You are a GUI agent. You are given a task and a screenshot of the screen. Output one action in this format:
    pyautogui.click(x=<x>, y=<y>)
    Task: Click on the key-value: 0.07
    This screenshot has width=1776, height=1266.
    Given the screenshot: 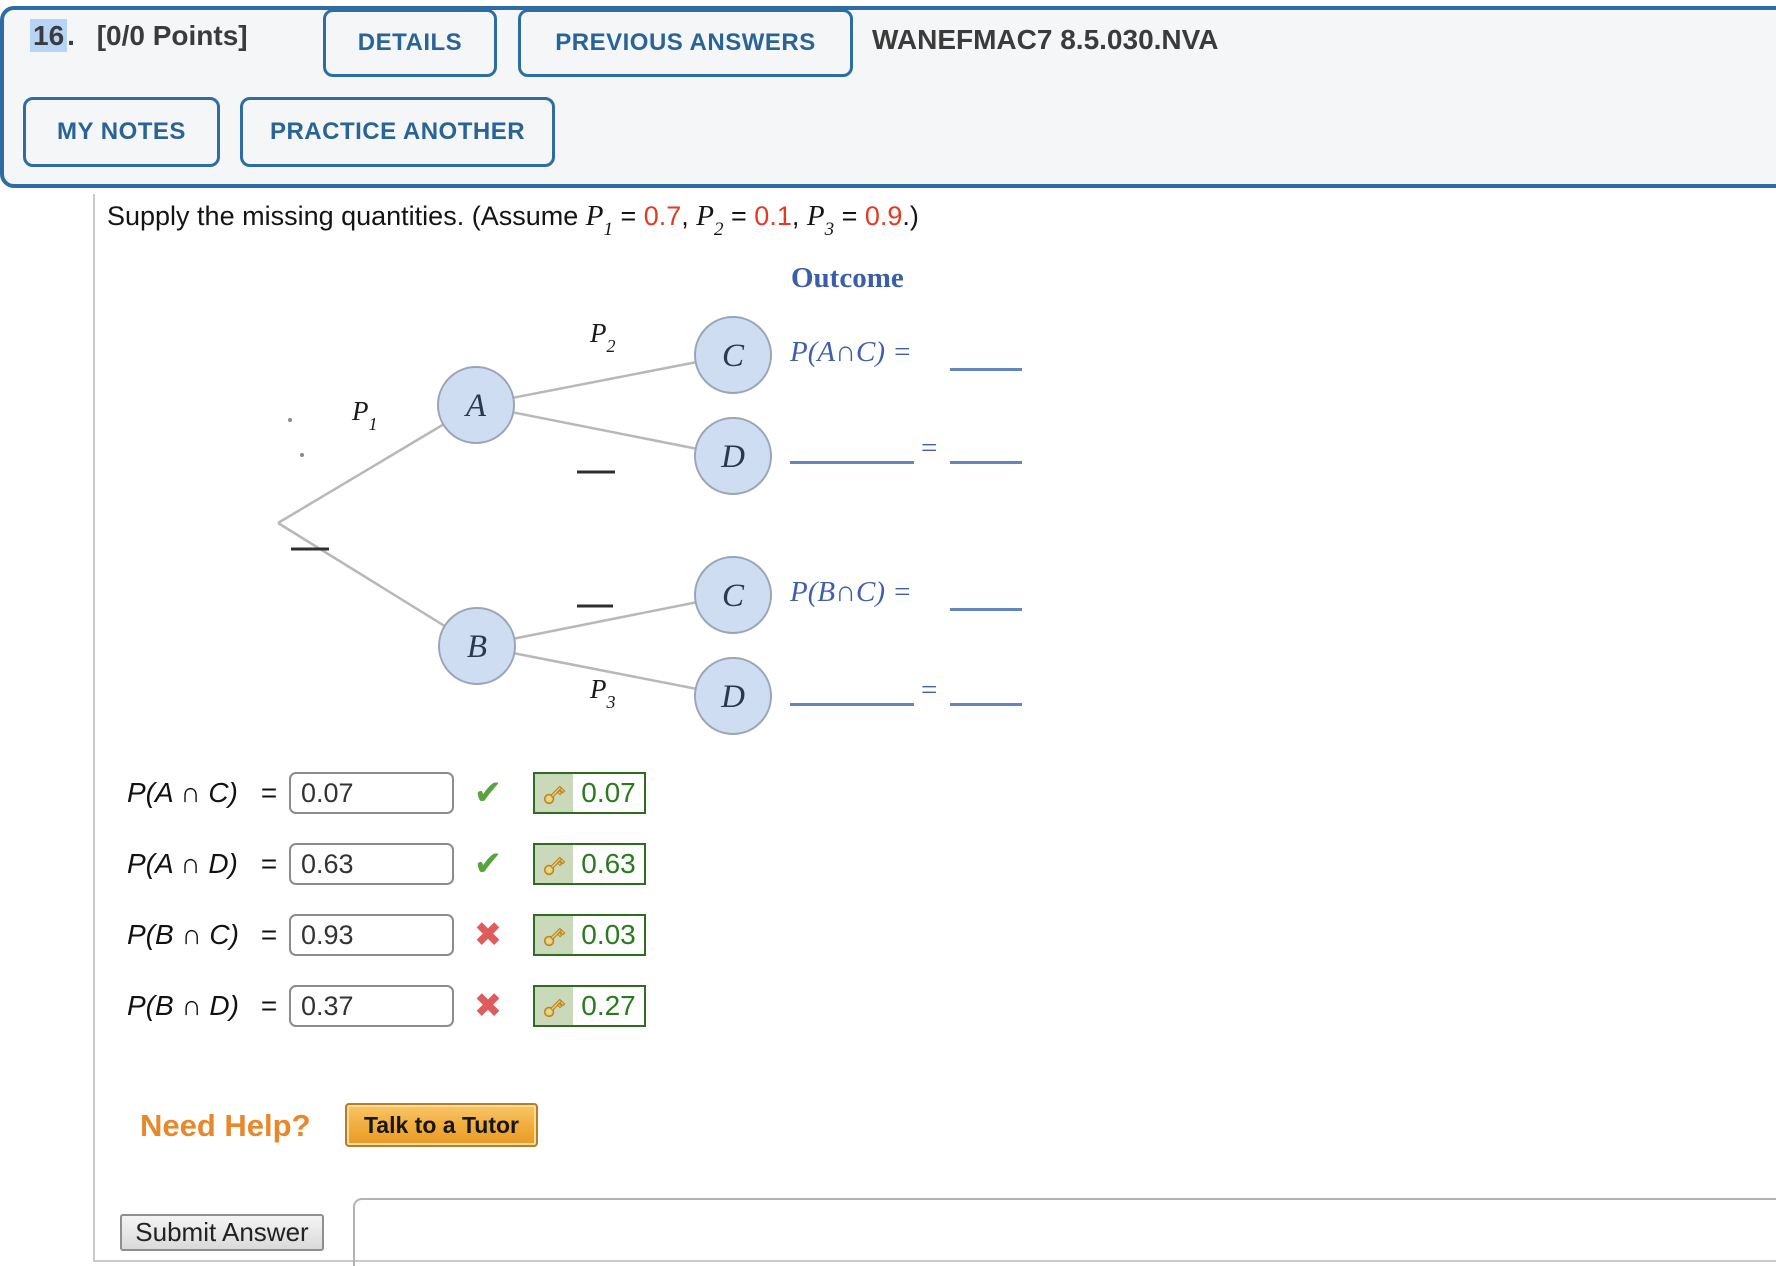 What is the action you would take?
    pyautogui.click(x=608, y=792)
    